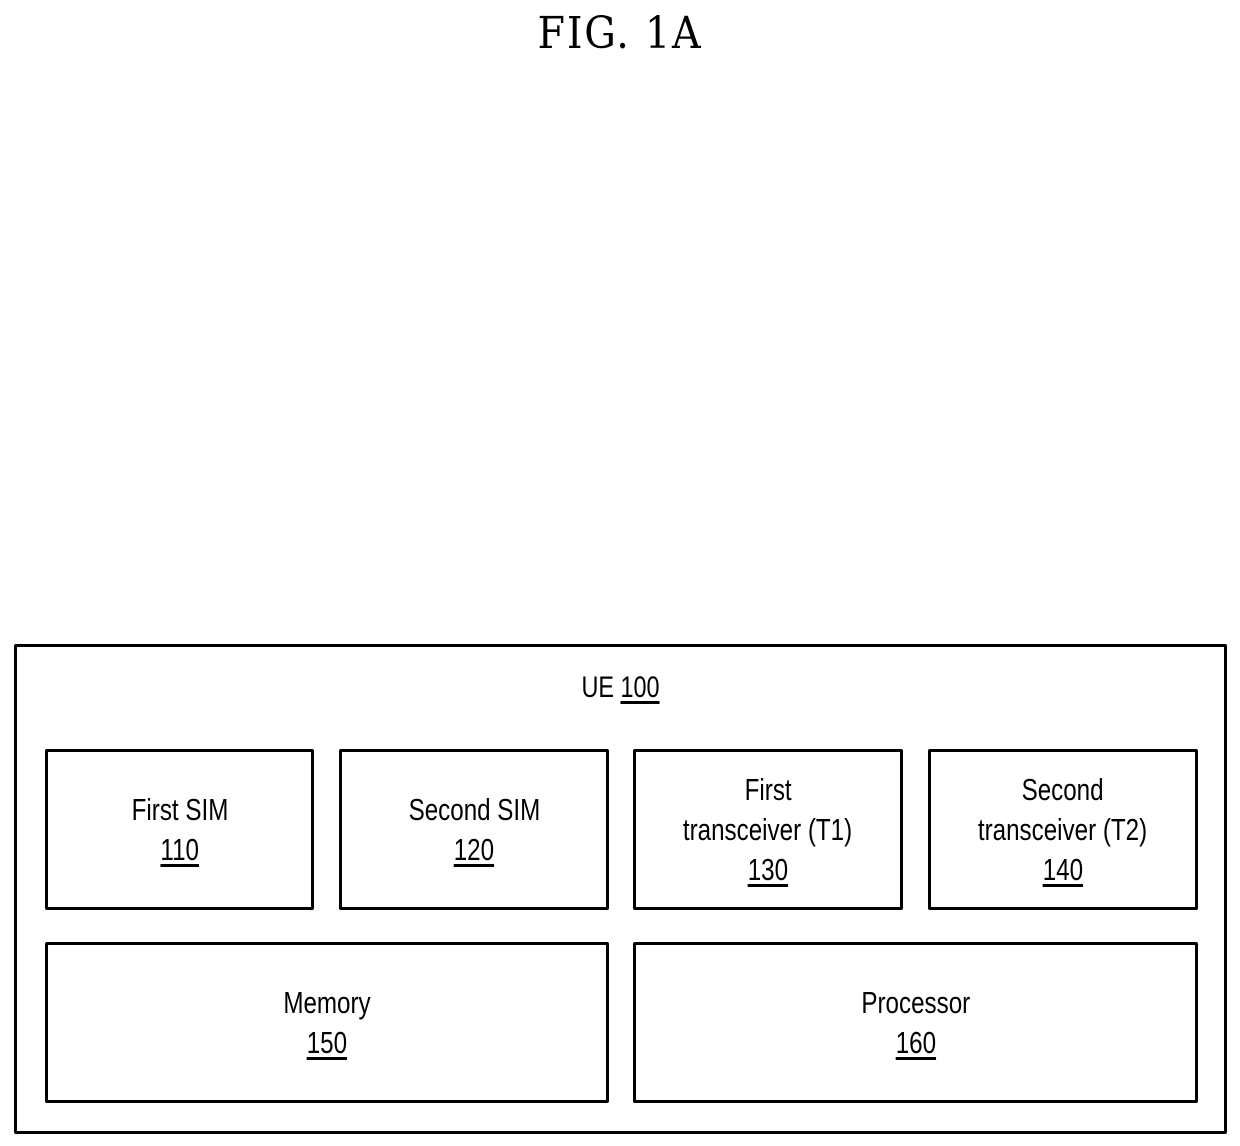  What do you see at coordinates (474, 849) in the screenshot?
I see `block-ref-number: 120` at bounding box center [474, 849].